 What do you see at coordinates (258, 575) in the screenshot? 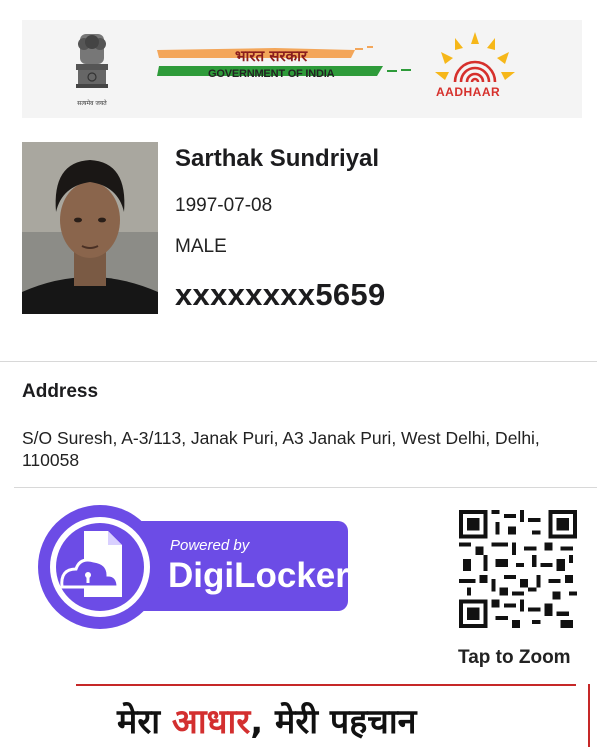
I see `digilocker-wordmark: DigiLocker` at bounding box center [258, 575].